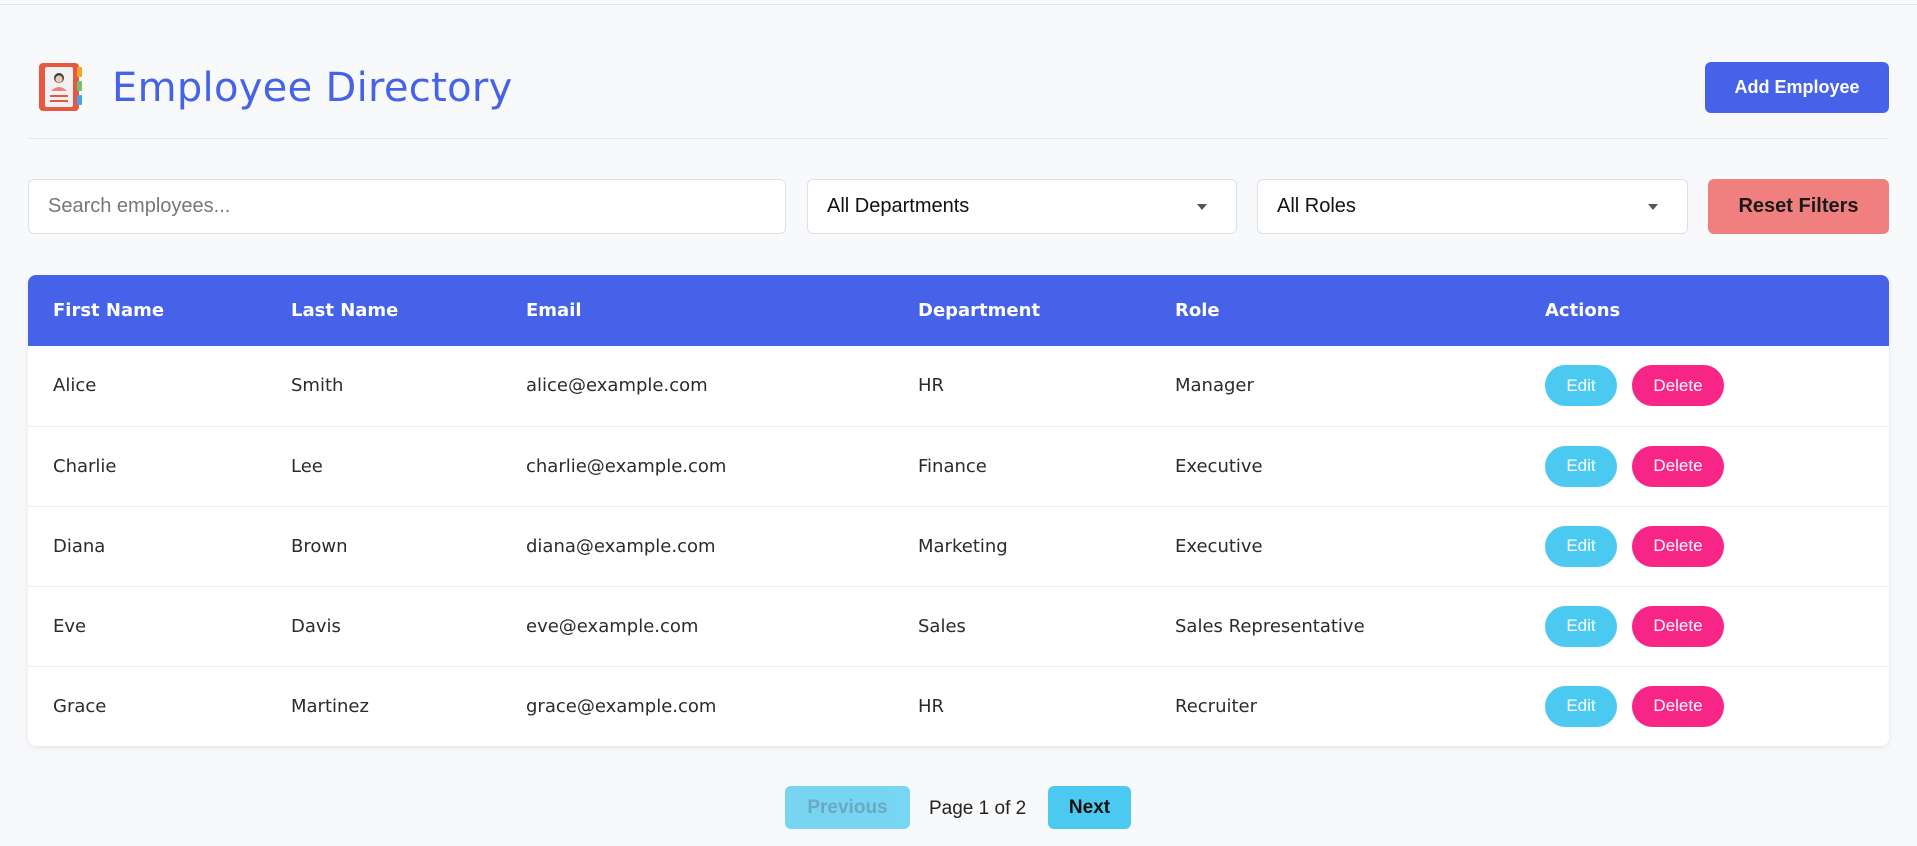  What do you see at coordinates (407, 206) in the screenshot?
I see `search-input` at bounding box center [407, 206].